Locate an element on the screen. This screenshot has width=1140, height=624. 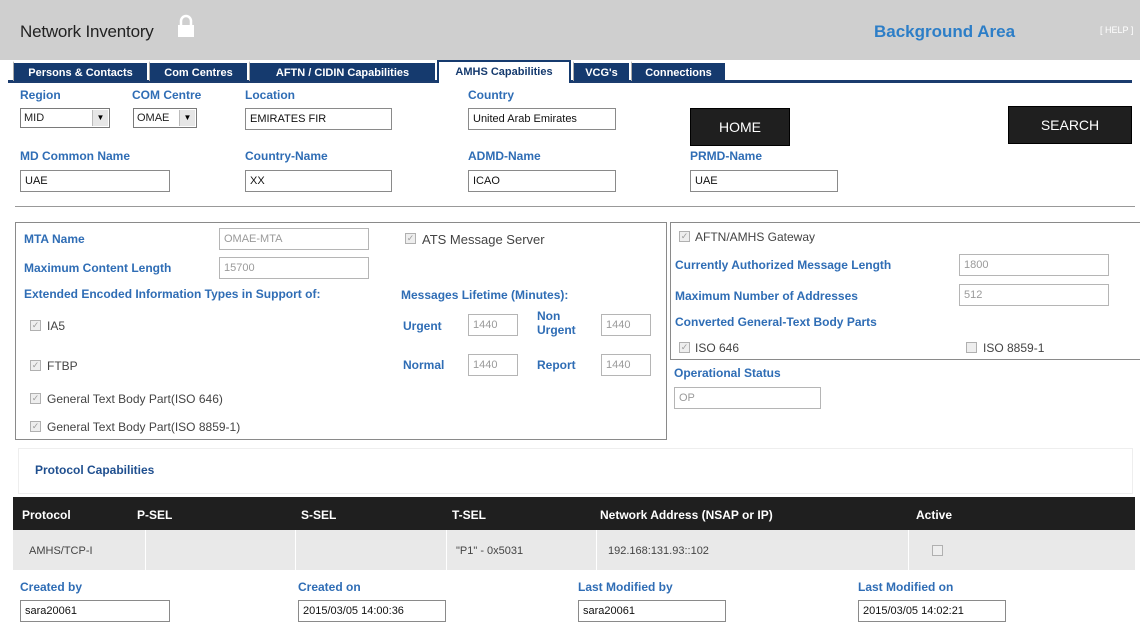
report-label: Report is located at coordinates (556, 365).